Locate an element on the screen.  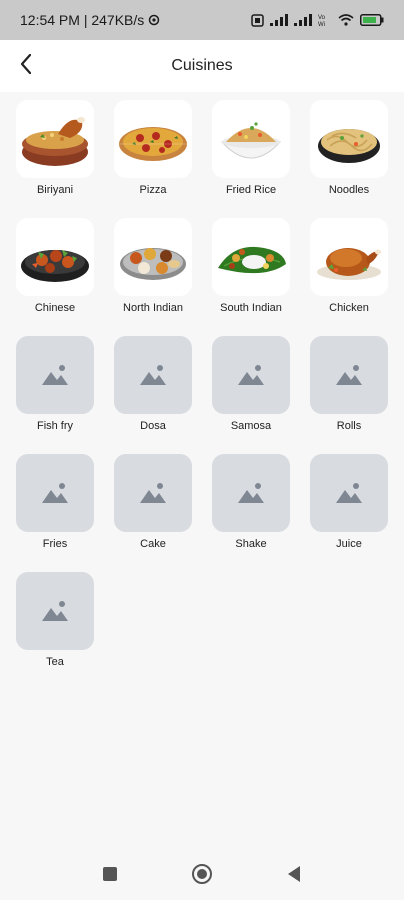
cuisine-tile-chinese: Chinese is located at coordinates (55, 266).